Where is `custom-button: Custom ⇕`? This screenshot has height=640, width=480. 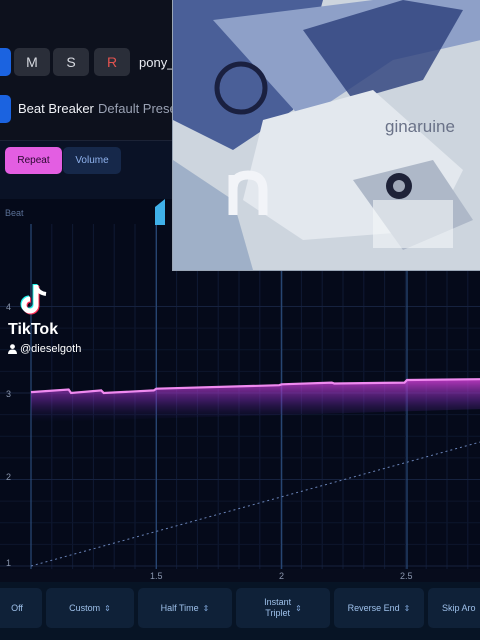
custom-button: Custom ⇕ is located at coordinates (90, 608).